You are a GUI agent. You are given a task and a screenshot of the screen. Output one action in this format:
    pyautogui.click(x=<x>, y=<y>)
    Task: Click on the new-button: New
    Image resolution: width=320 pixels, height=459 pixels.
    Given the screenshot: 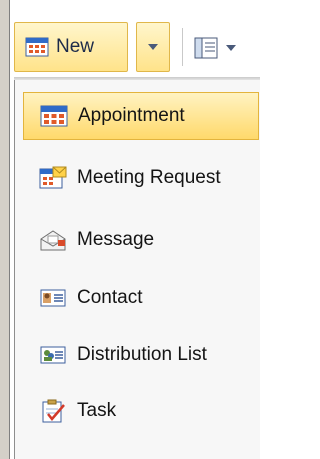 What is the action you would take?
    pyautogui.click(x=71, y=47)
    